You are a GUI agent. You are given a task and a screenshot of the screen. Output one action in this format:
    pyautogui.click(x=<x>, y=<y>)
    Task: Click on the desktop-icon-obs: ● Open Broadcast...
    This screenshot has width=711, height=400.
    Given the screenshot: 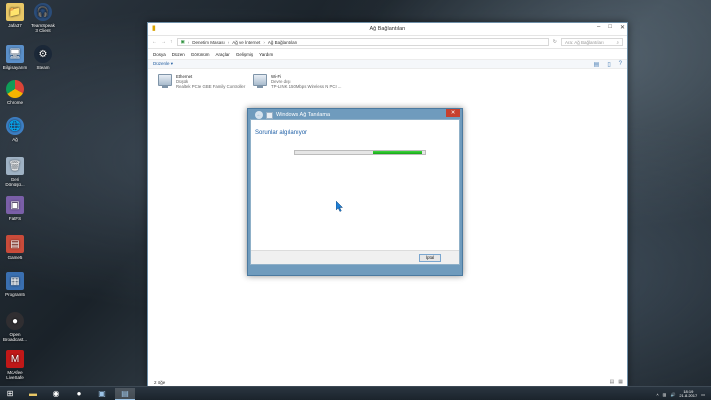 What is the action you would take?
    pyautogui.click(x=15, y=327)
    